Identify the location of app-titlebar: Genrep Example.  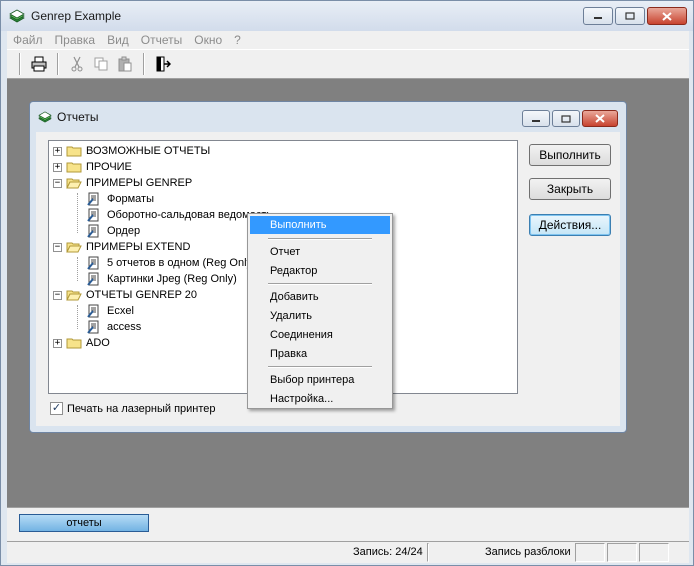
(347, 16).